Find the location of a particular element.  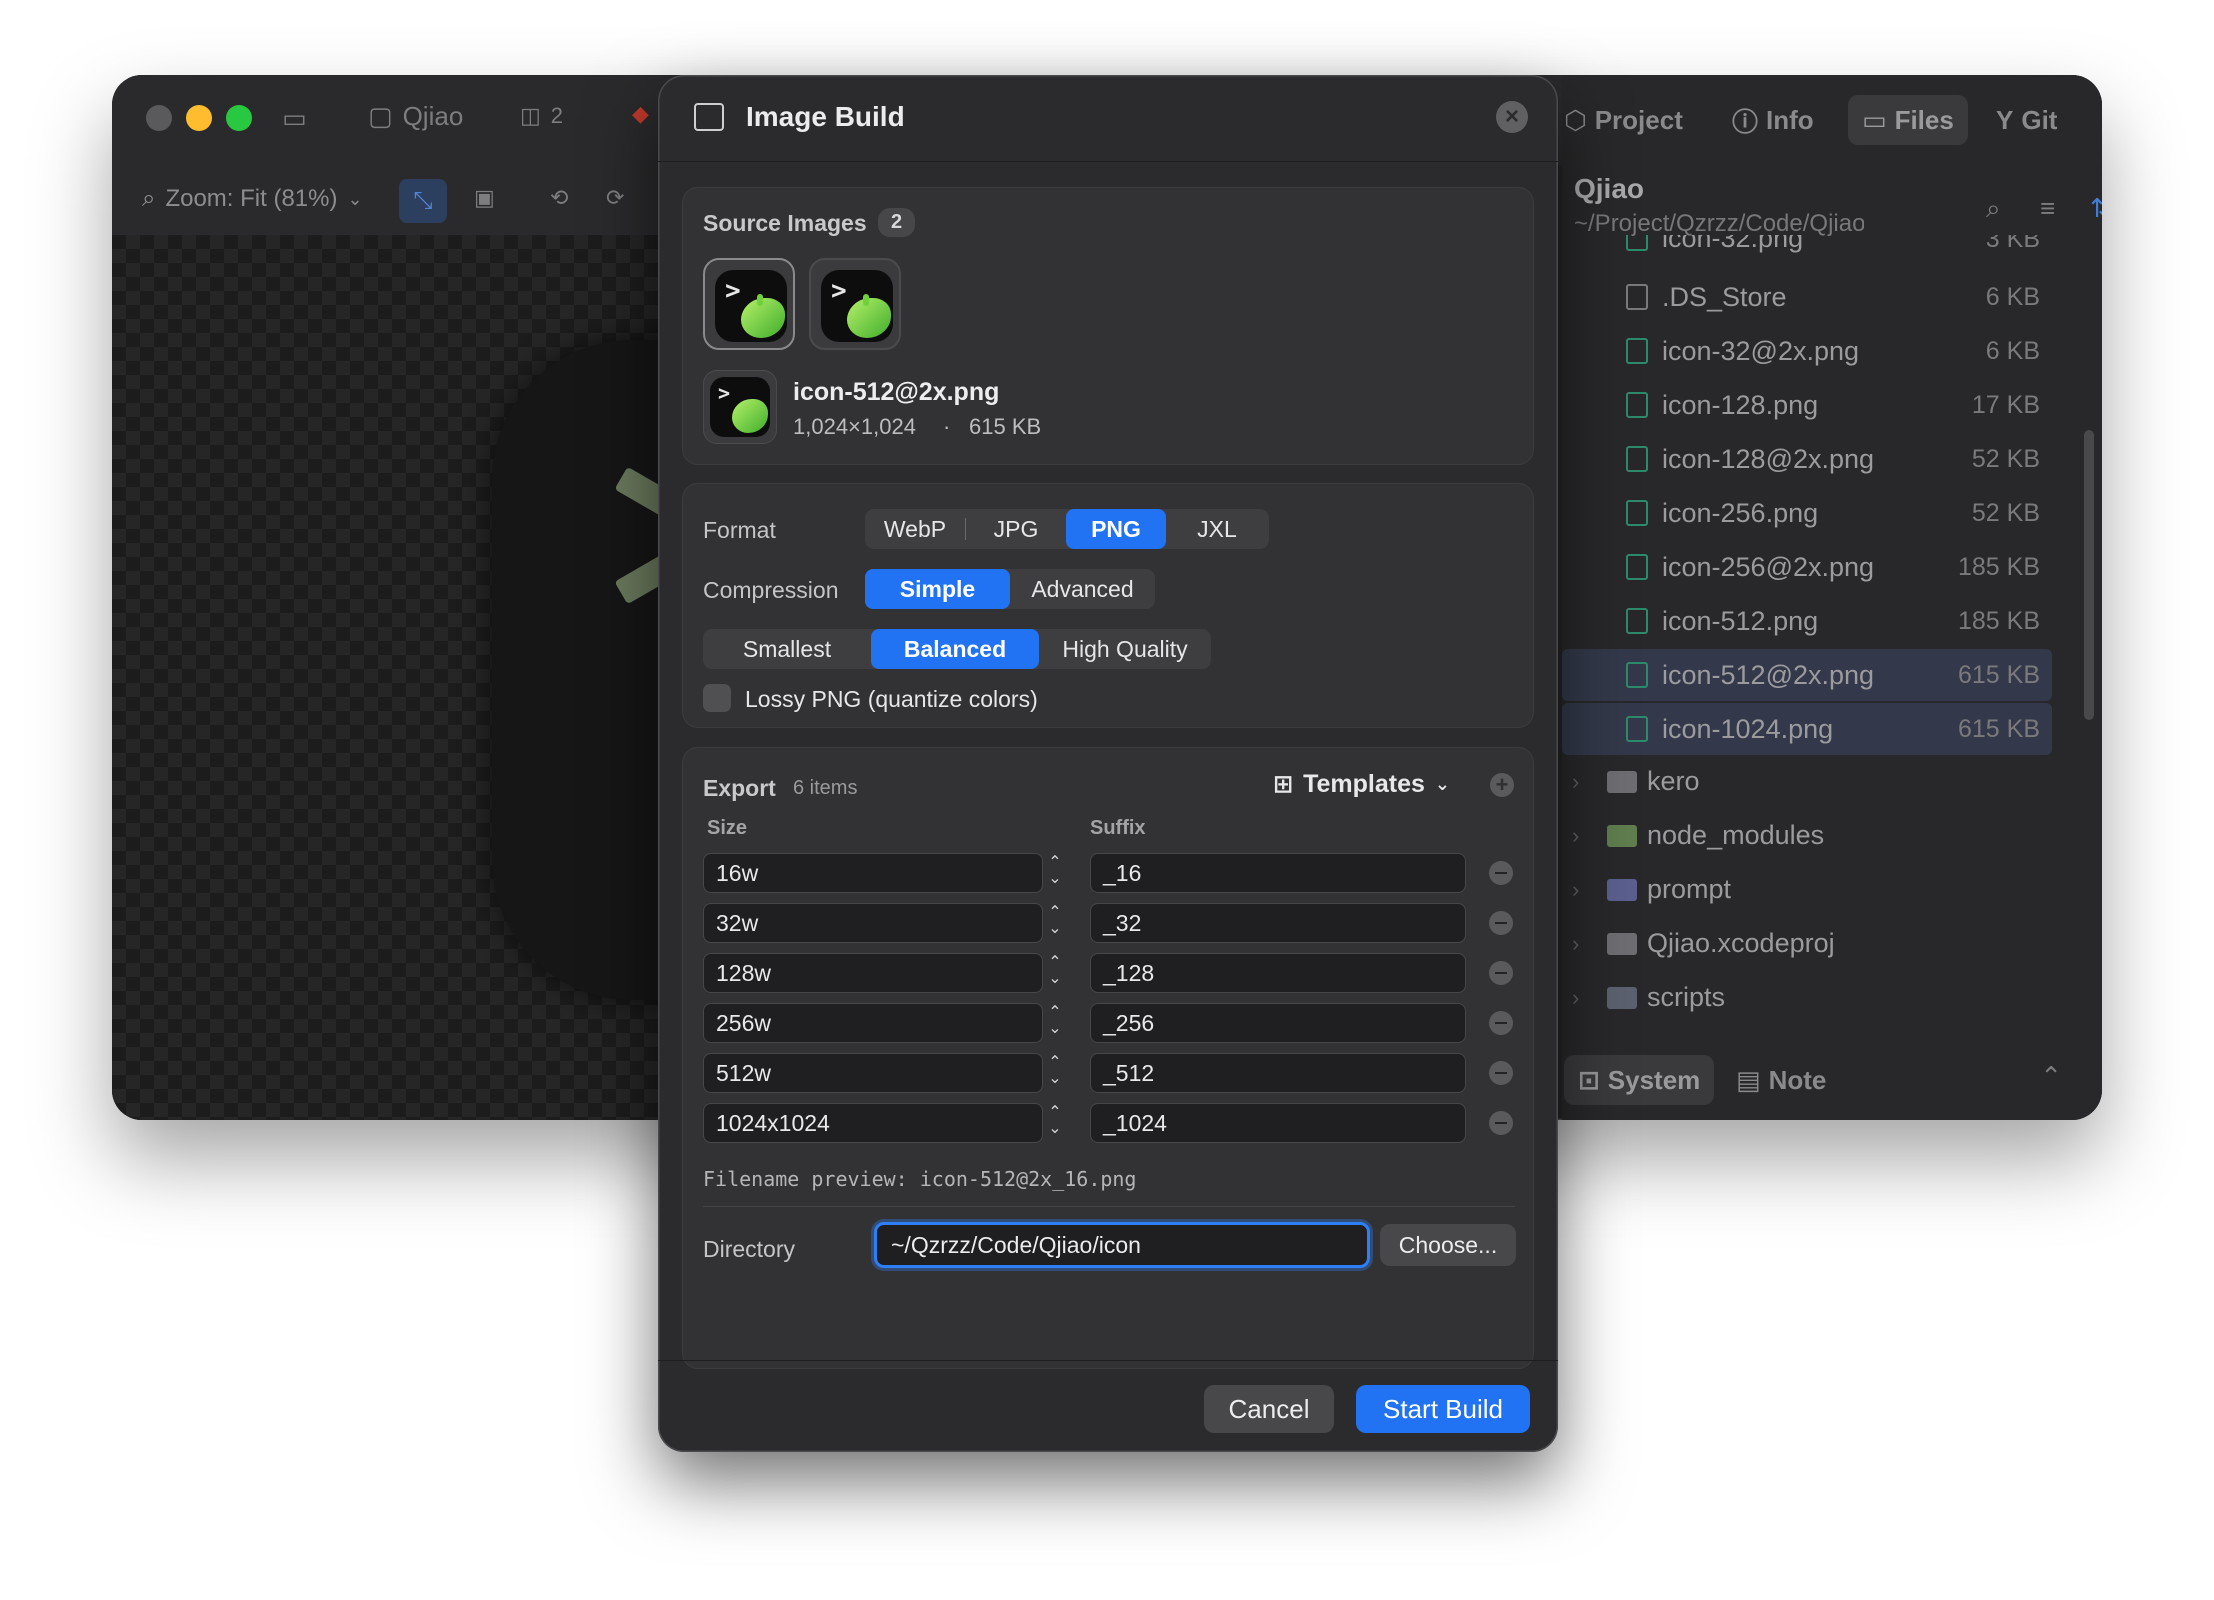

format-webp: WebP is located at coordinates (915, 529).